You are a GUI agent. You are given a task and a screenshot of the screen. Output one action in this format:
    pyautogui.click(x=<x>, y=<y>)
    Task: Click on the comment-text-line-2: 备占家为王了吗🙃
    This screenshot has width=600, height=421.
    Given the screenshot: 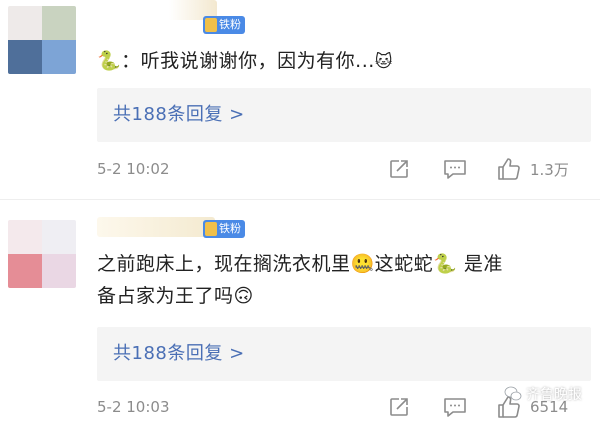 What is the action you would take?
    pyautogui.click(x=175, y=296)
    